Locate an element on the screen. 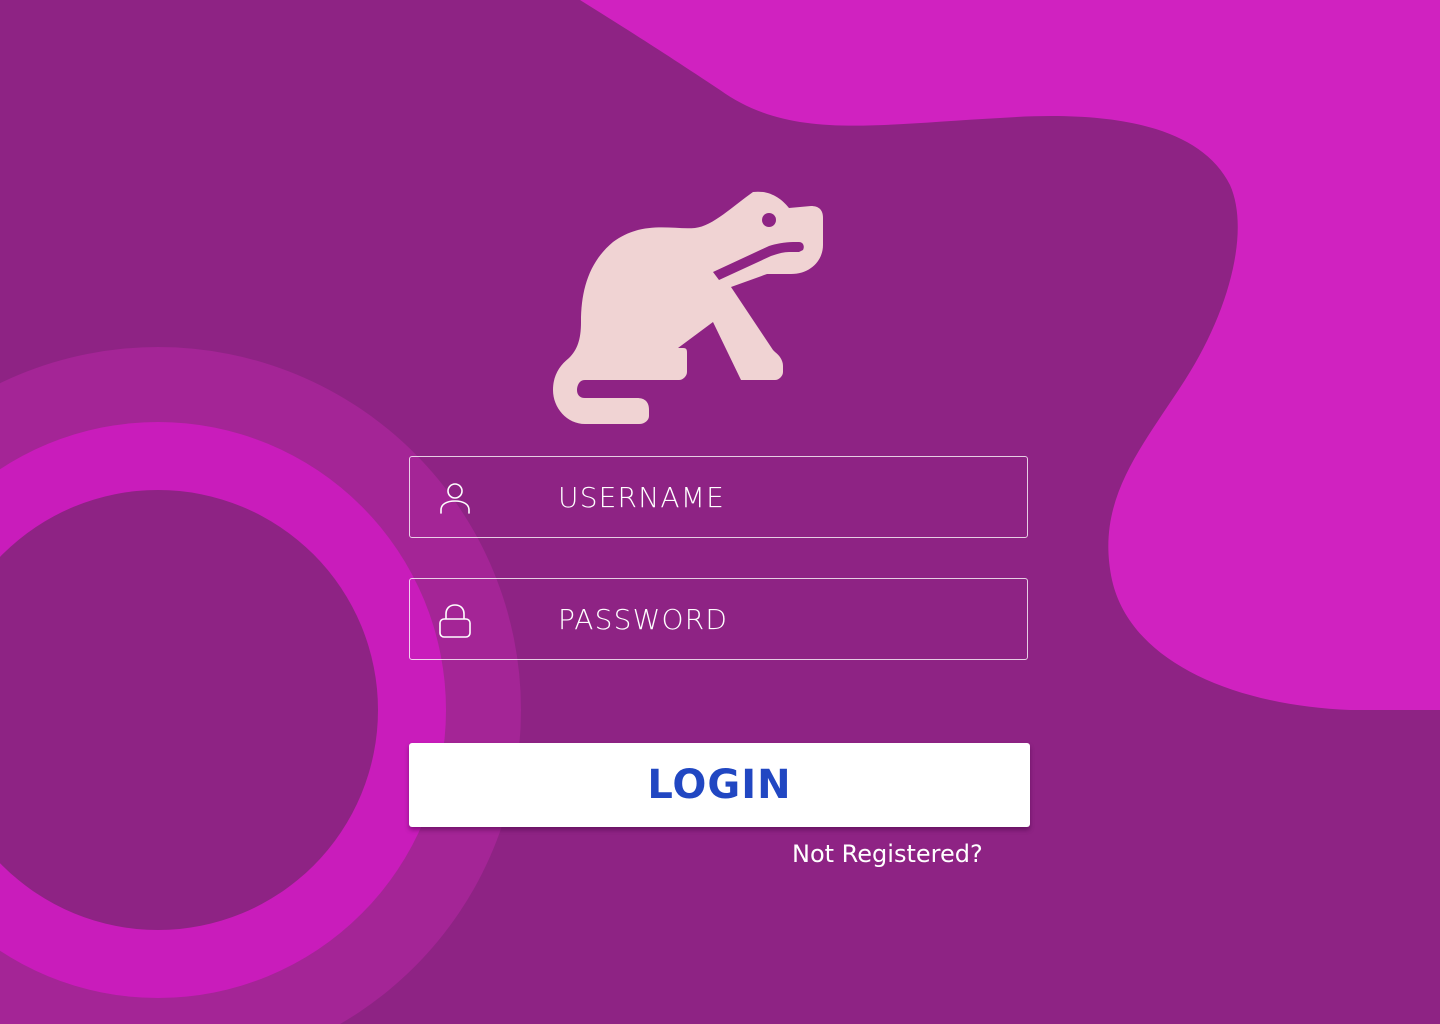 This screenshot has width=1440, height=1024. password-field is located at coordinates (718, 619).